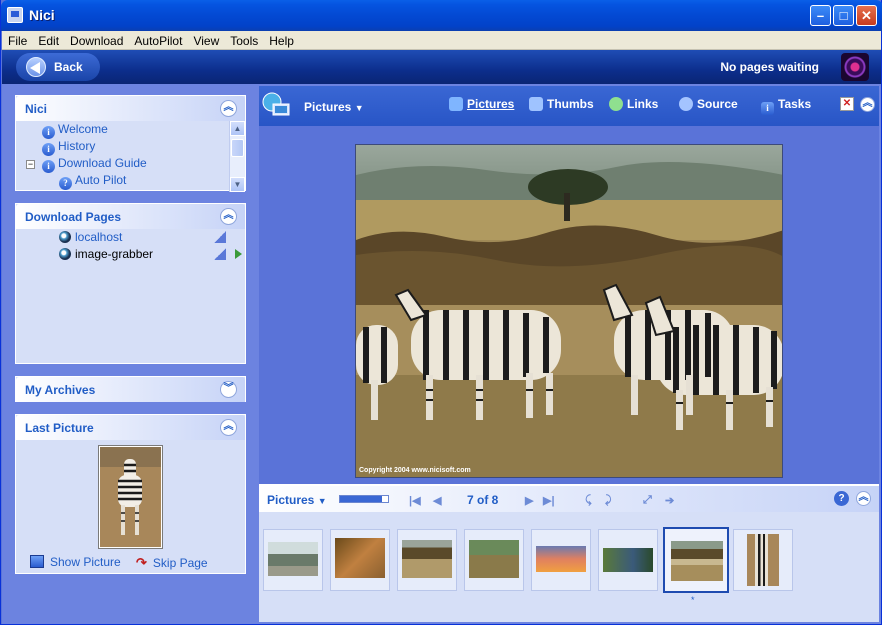  Describe the element at coordinates (866, 15) in the screenshot. I see `close-button: ✕` at that location.